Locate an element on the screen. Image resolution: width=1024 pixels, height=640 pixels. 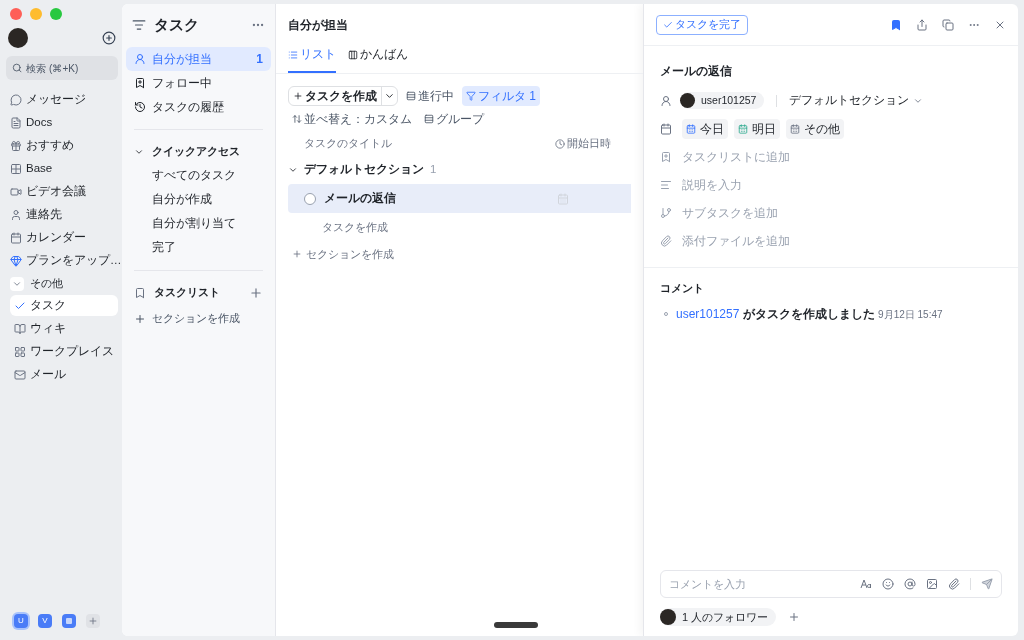
emoji-icon is located at coordinates (888, 584).